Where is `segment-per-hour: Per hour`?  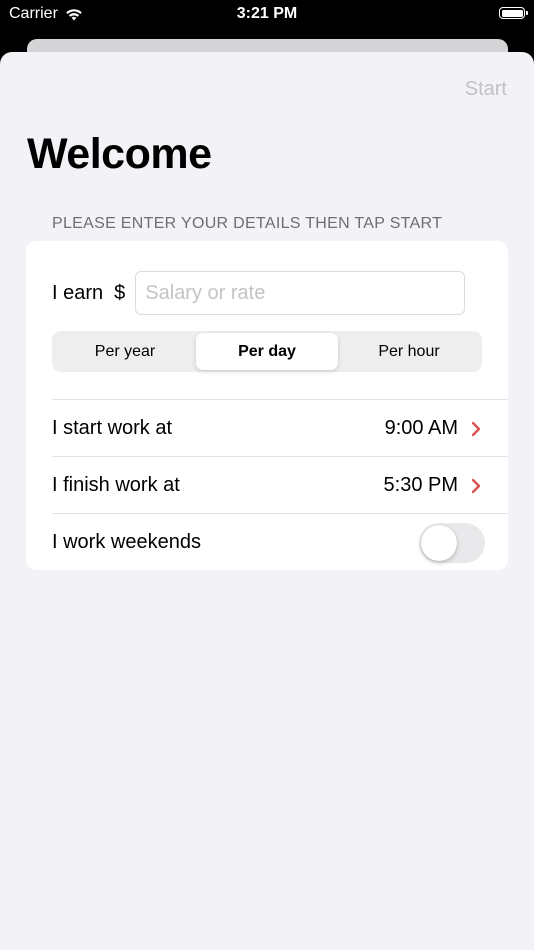
segment-per-hour: Per hour is located at coordinates (409, 351).